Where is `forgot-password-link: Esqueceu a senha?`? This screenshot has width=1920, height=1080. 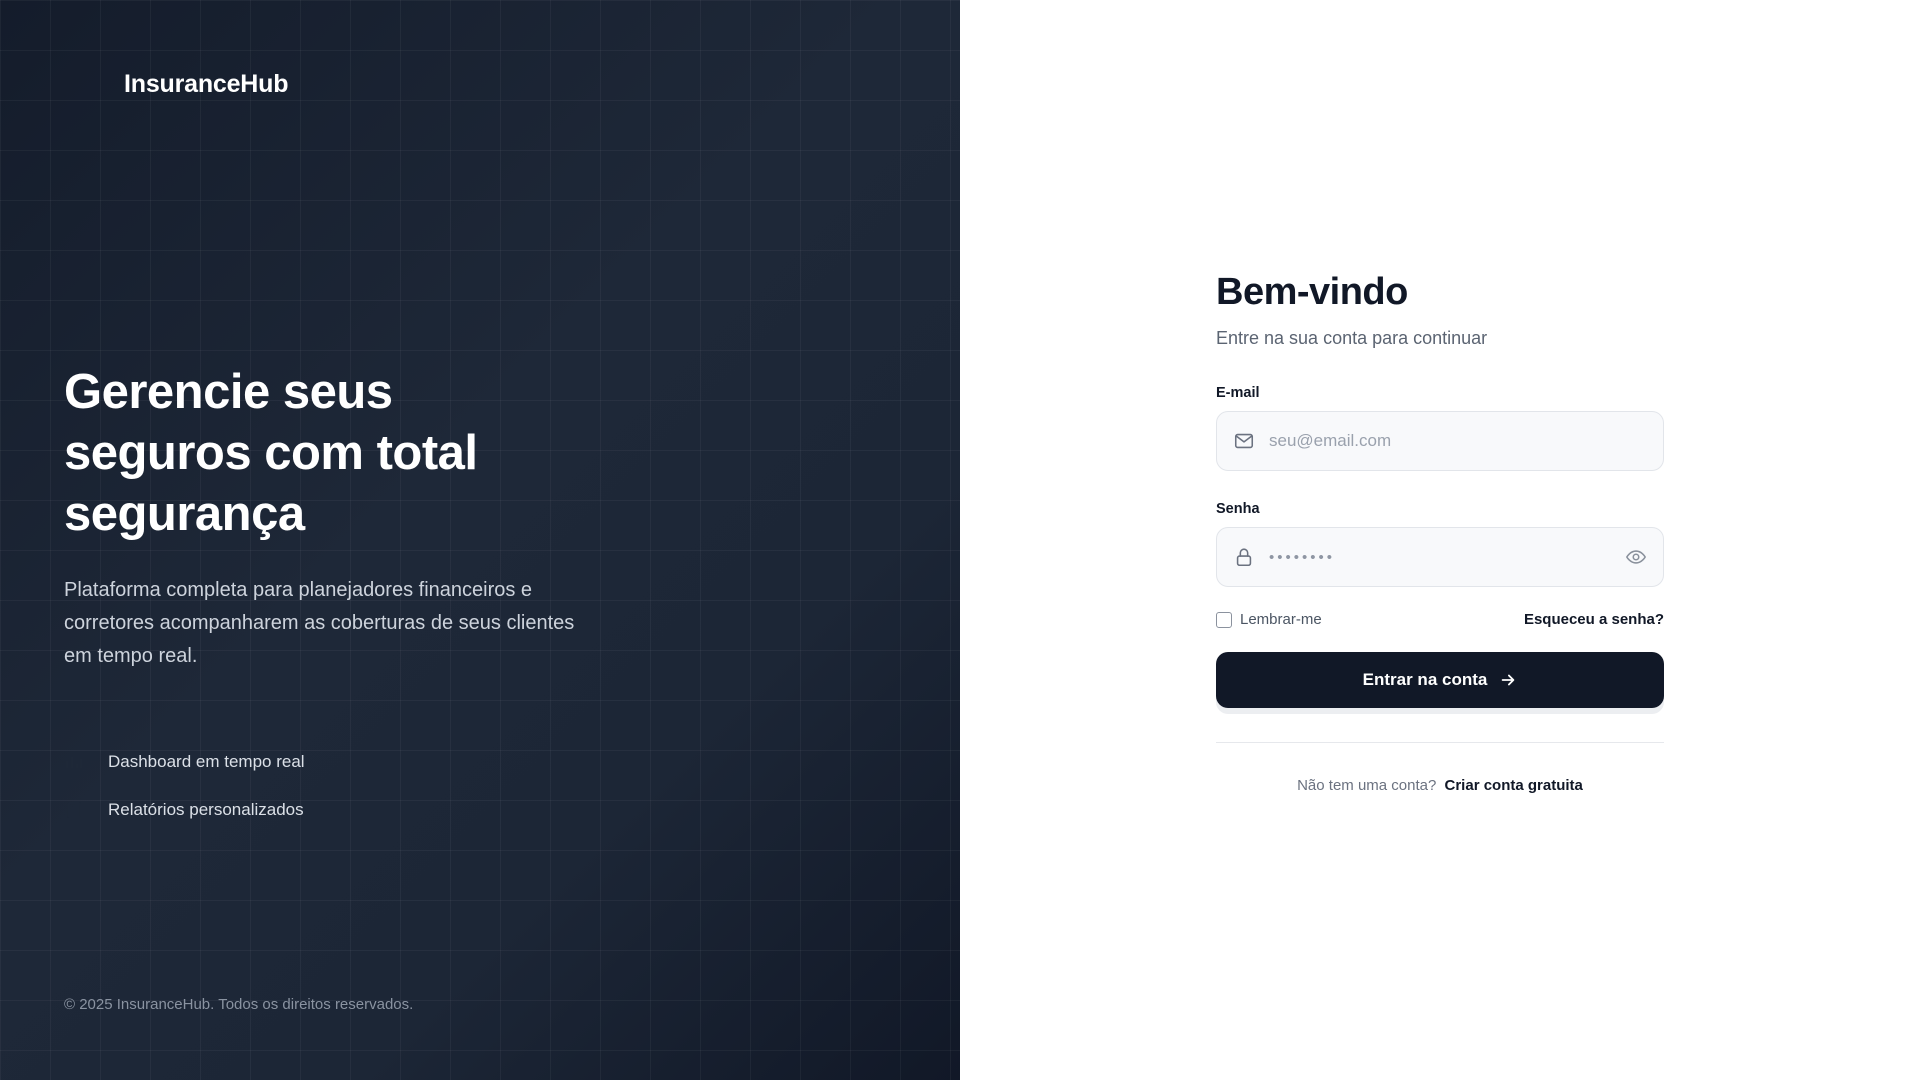
forgot-password-link: Esqueceu a senha? is located at coordinates (1594, 619).